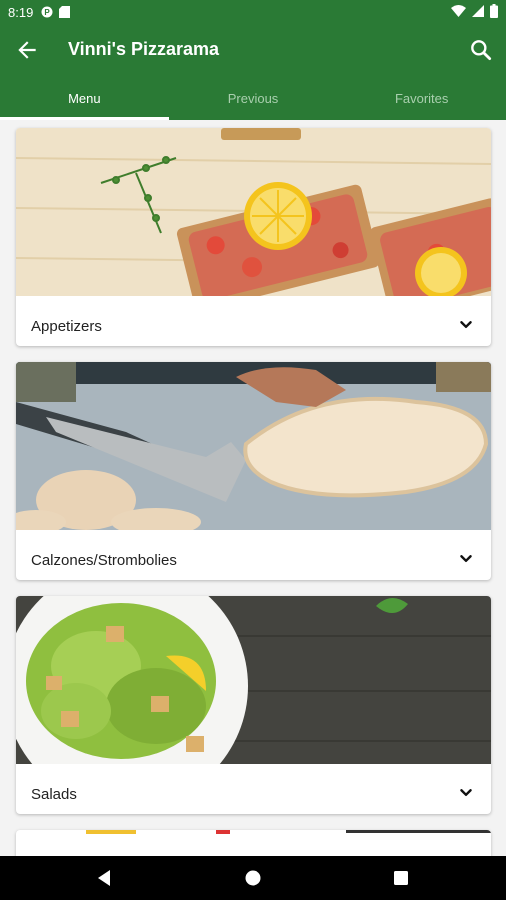 This screenshot has width=506, height=900. Describe the element at coordinates (105, 878) in the screenshot. I see `nav-back-icon` at that location.